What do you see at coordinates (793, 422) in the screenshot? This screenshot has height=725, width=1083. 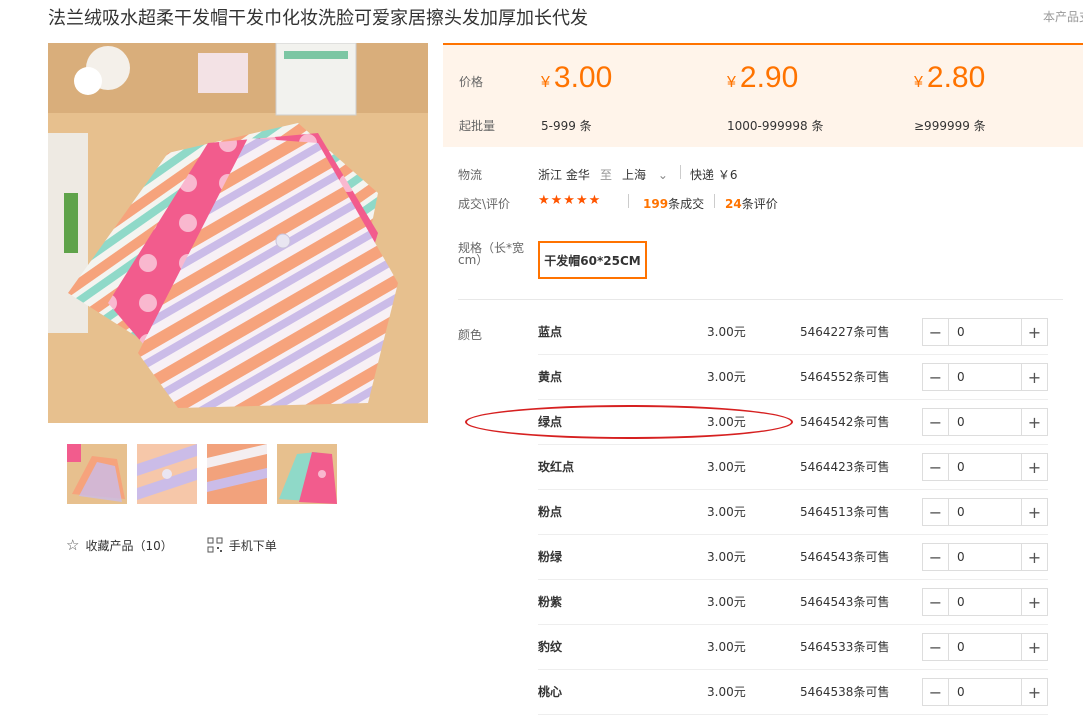 I see `color-row: 绿点3.00元5464542条可售−+` at bounding box center [793, 422].